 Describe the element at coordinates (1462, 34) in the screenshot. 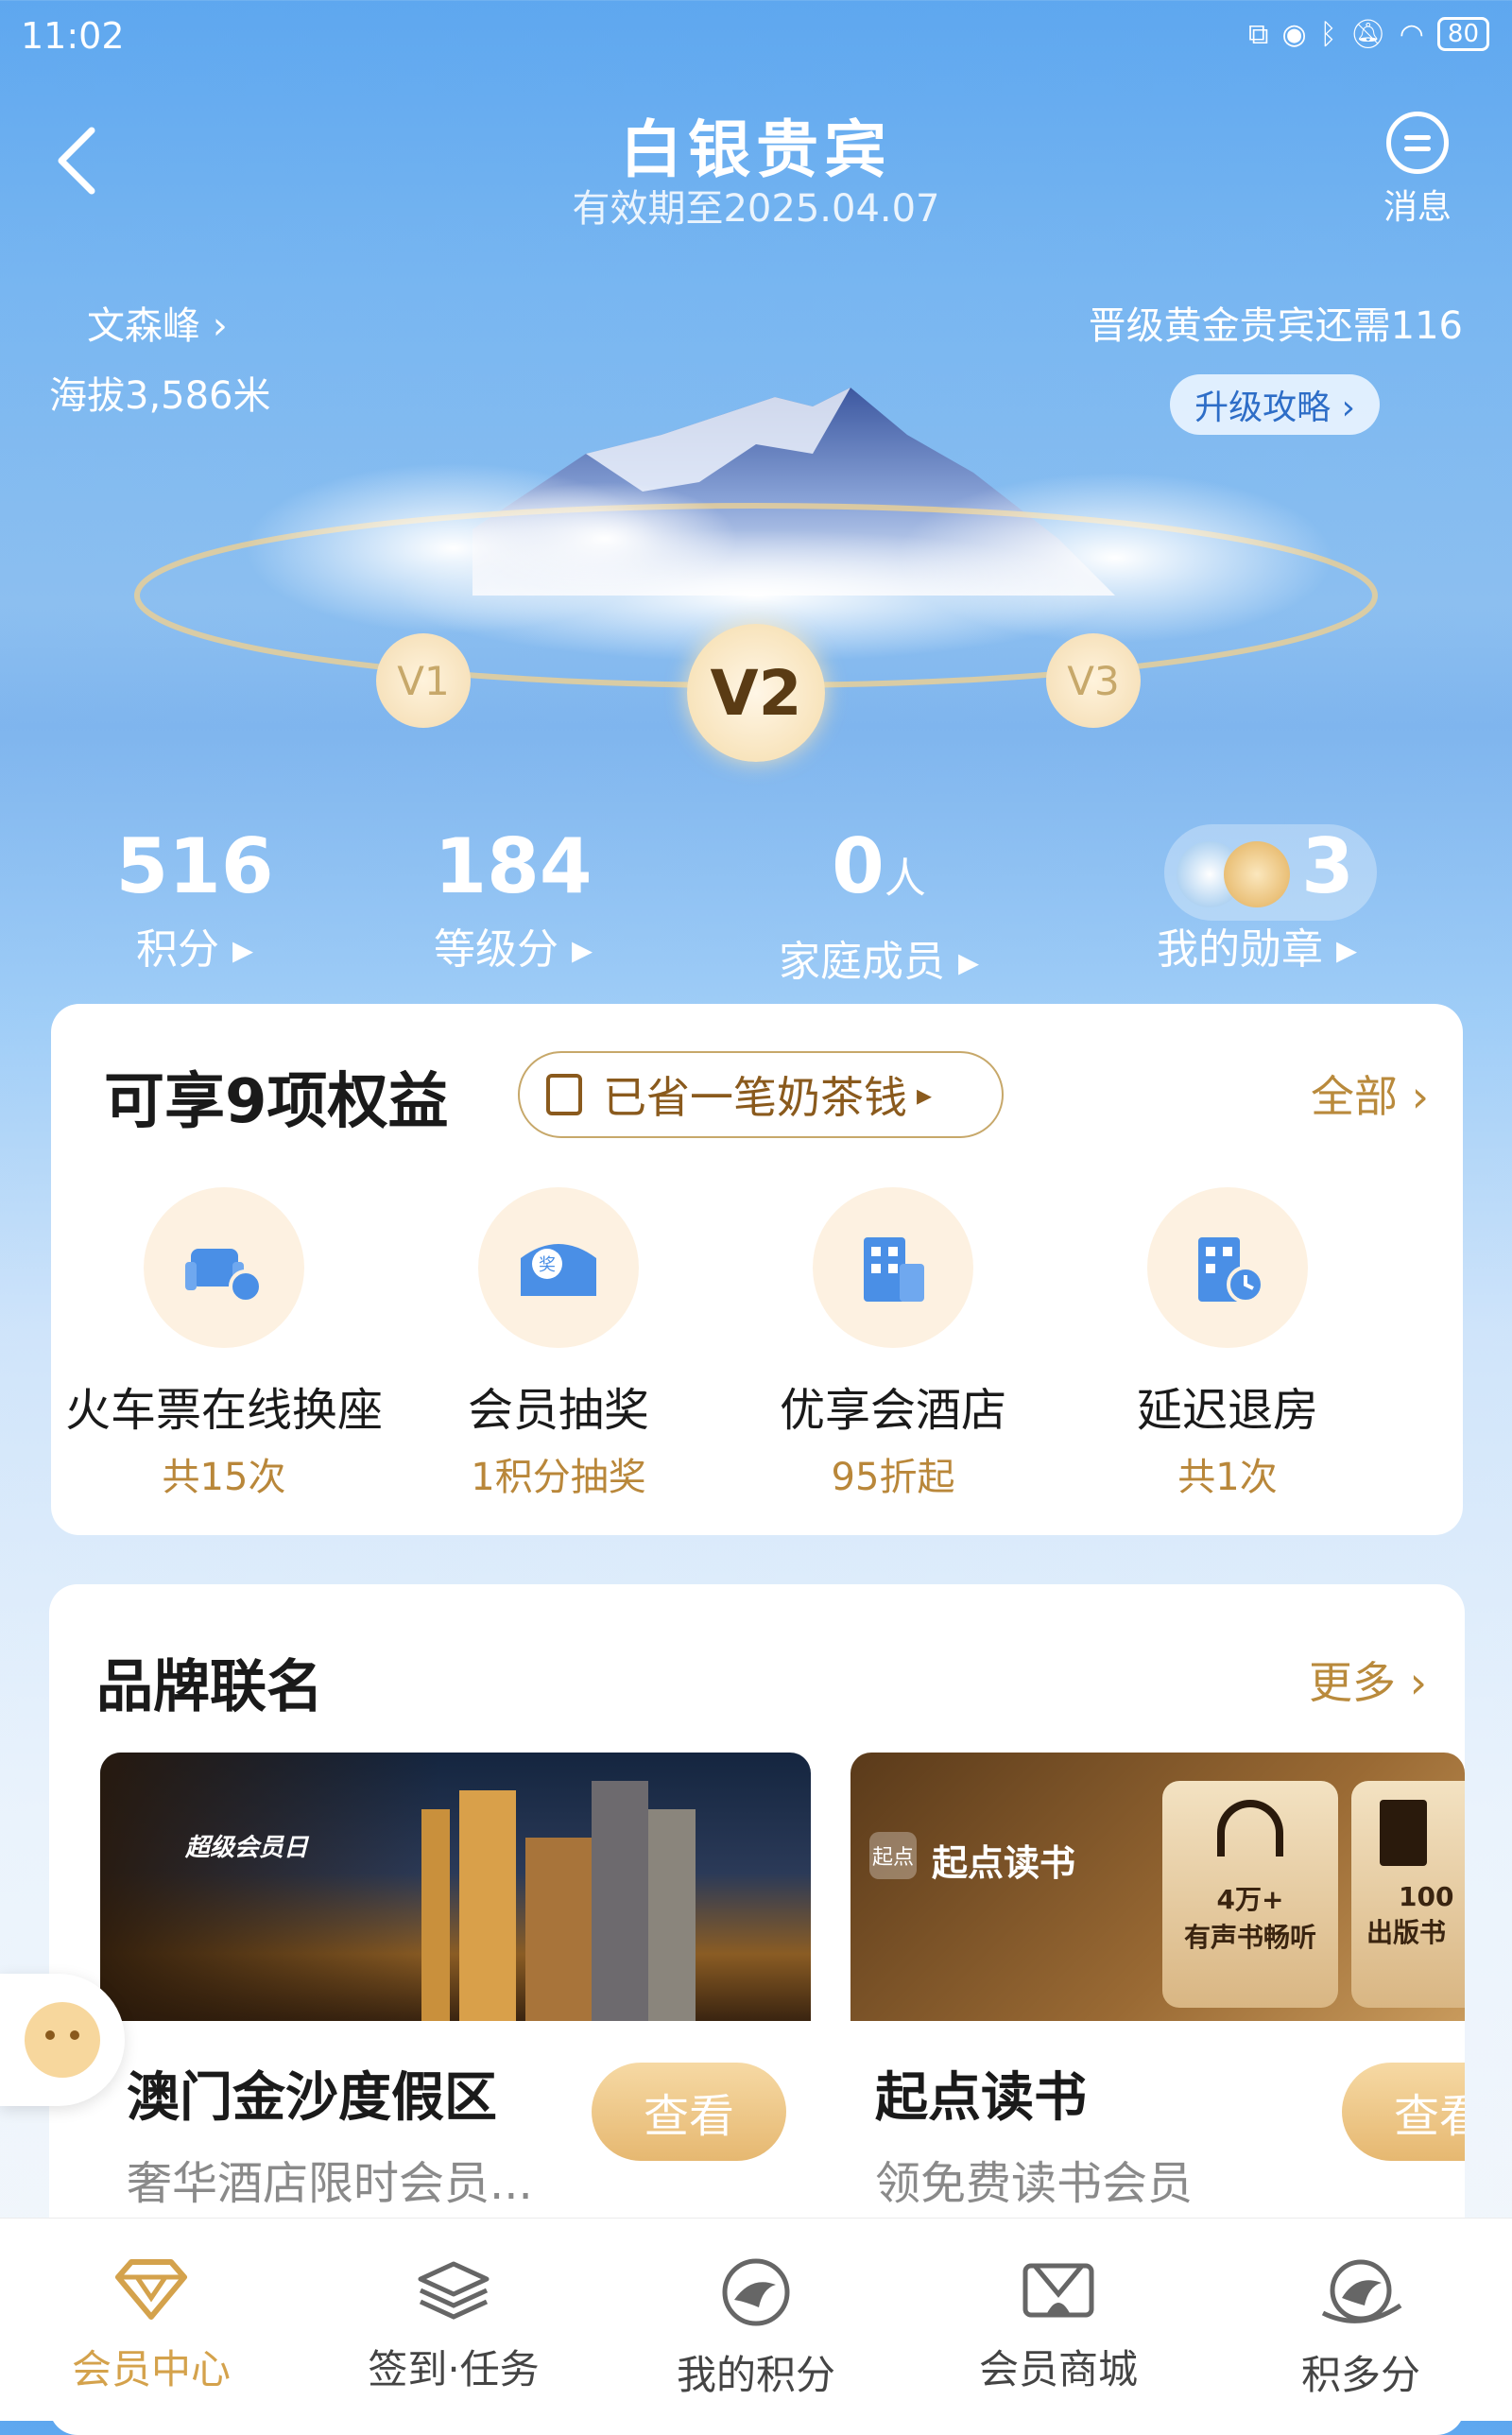

I see `battery-icon: 80` at that location.